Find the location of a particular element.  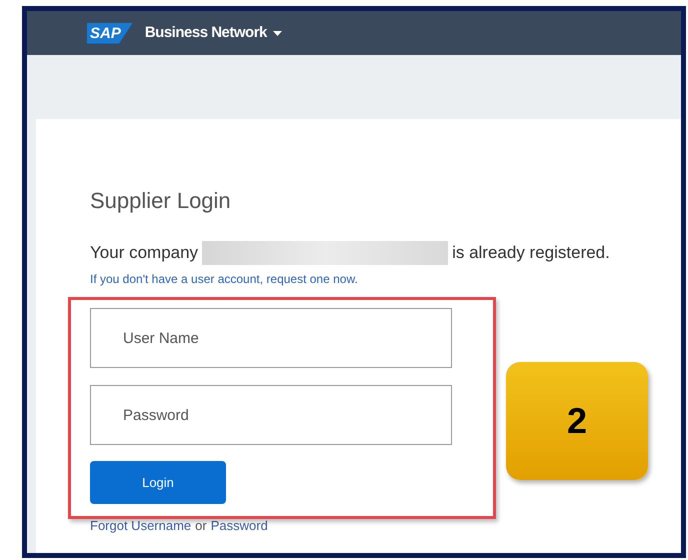

step-badge: 2 is located at coordinates (577, 421).